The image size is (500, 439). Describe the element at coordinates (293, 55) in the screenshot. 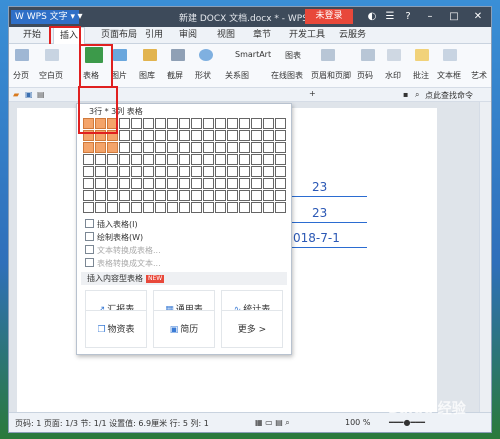

I see `chart-button: 图表` at that location.